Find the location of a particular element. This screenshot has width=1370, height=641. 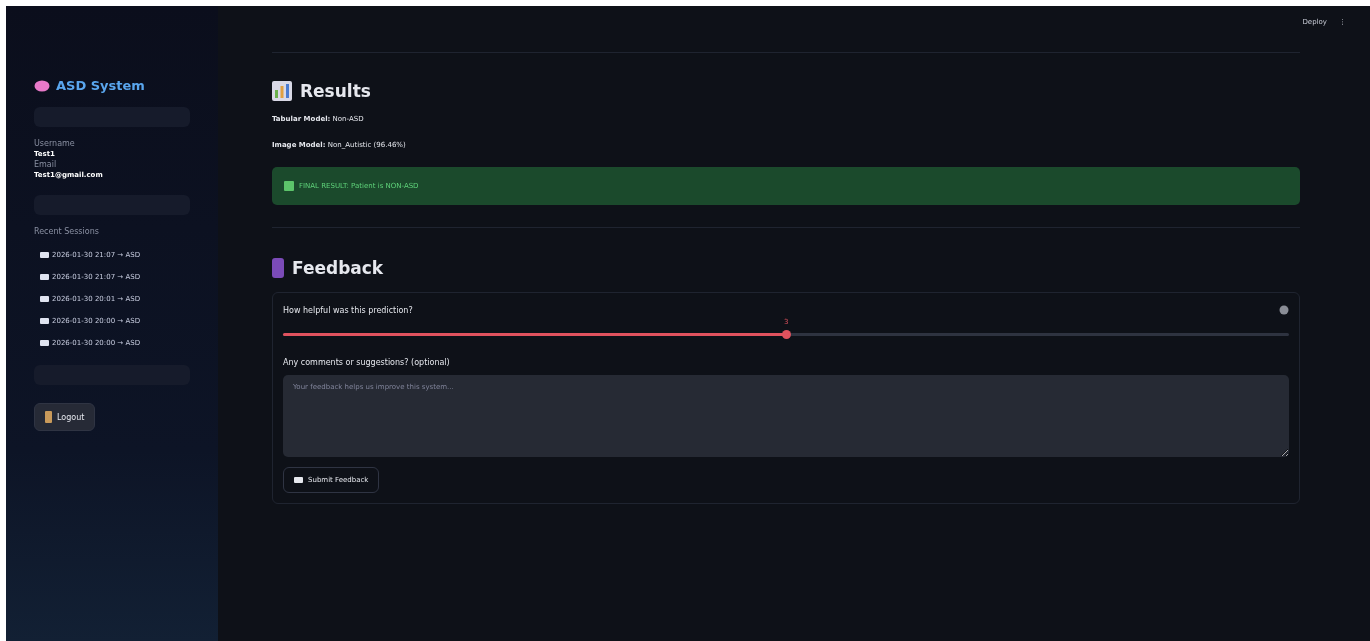

sessions-label: Recent Sessions is located at coordinates (67, 232).